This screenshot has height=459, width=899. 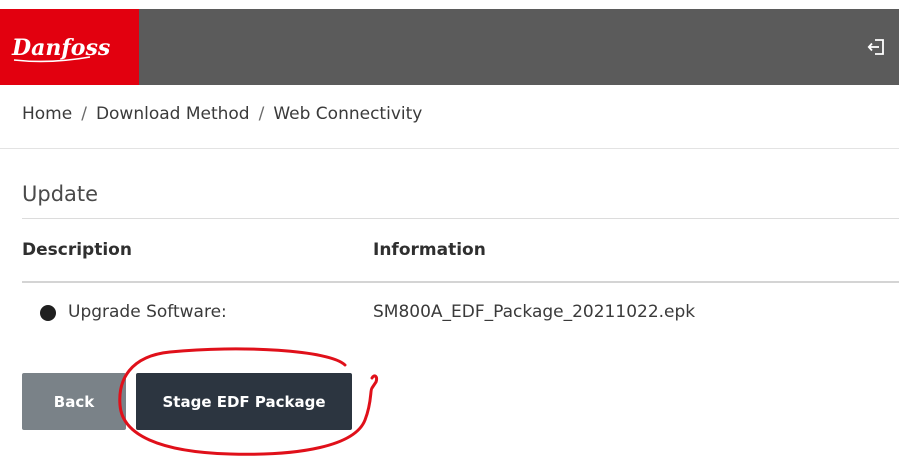 I want to click on row-description: Upgrade Software:, so click(x=147, y=312).